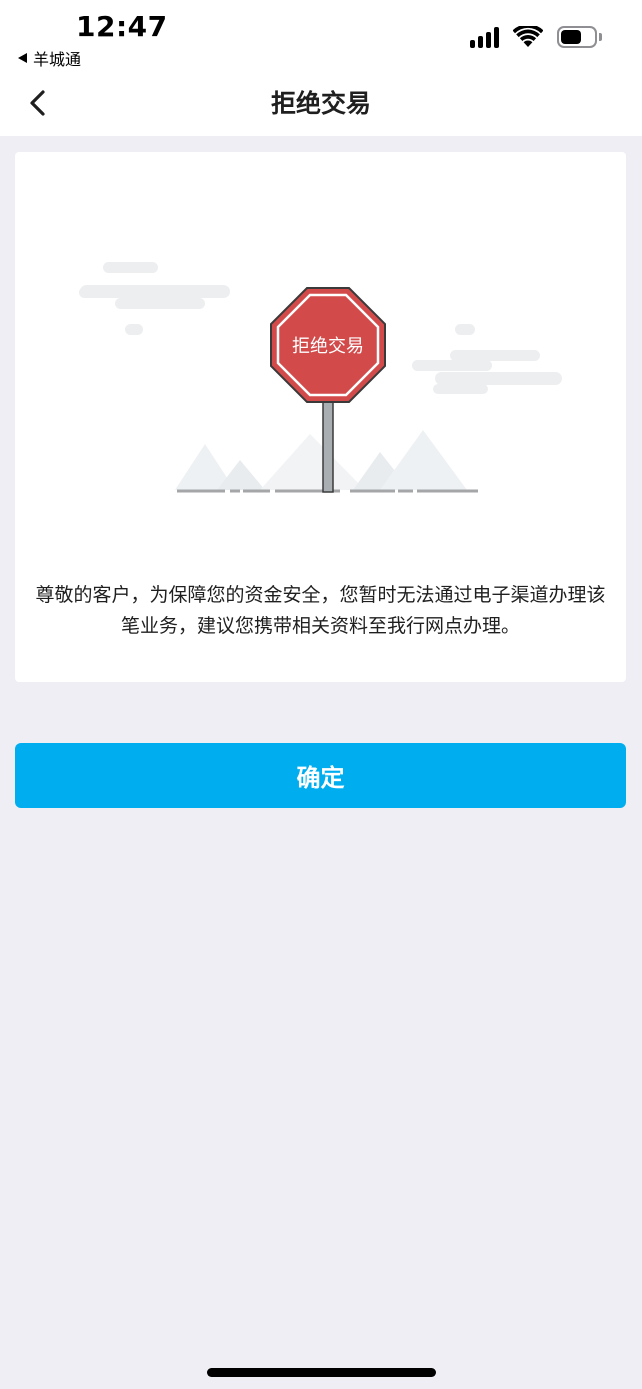 The width and height of the screenshot is (642, 1389). Describe the element at coordinates (22, 58) in the screenshot. I see `back-triangle-icon` at that location.